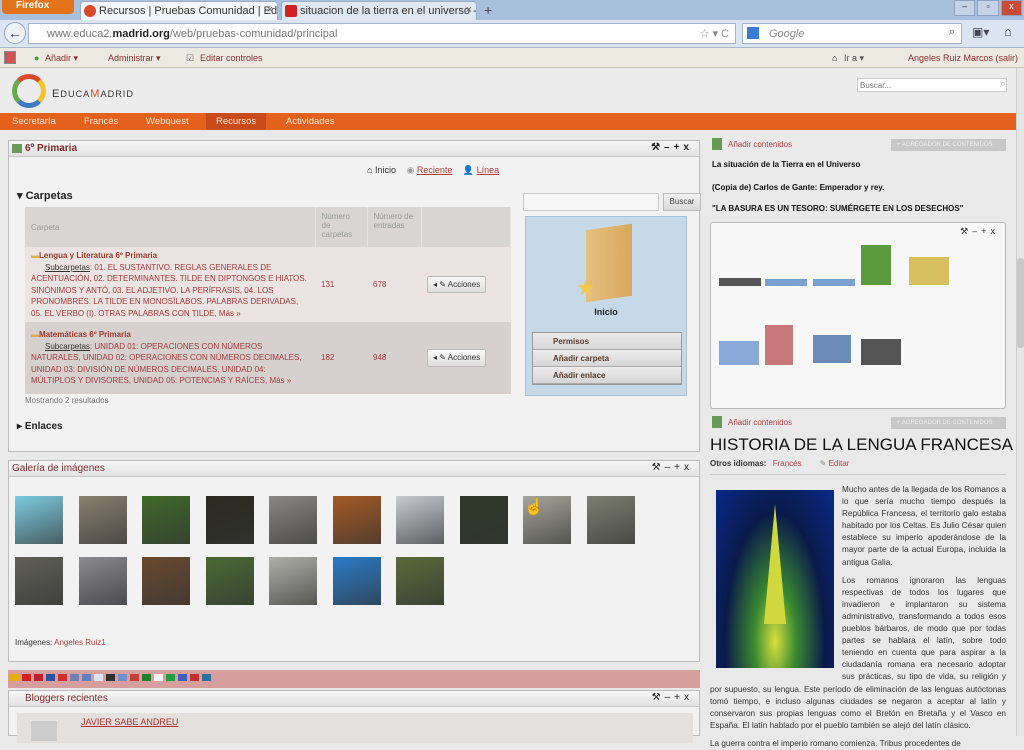 The height and width of the screenshot is (750, 1024). I want to click on folder-link: Matemáticas 6º Primaria, so click(85, 334).